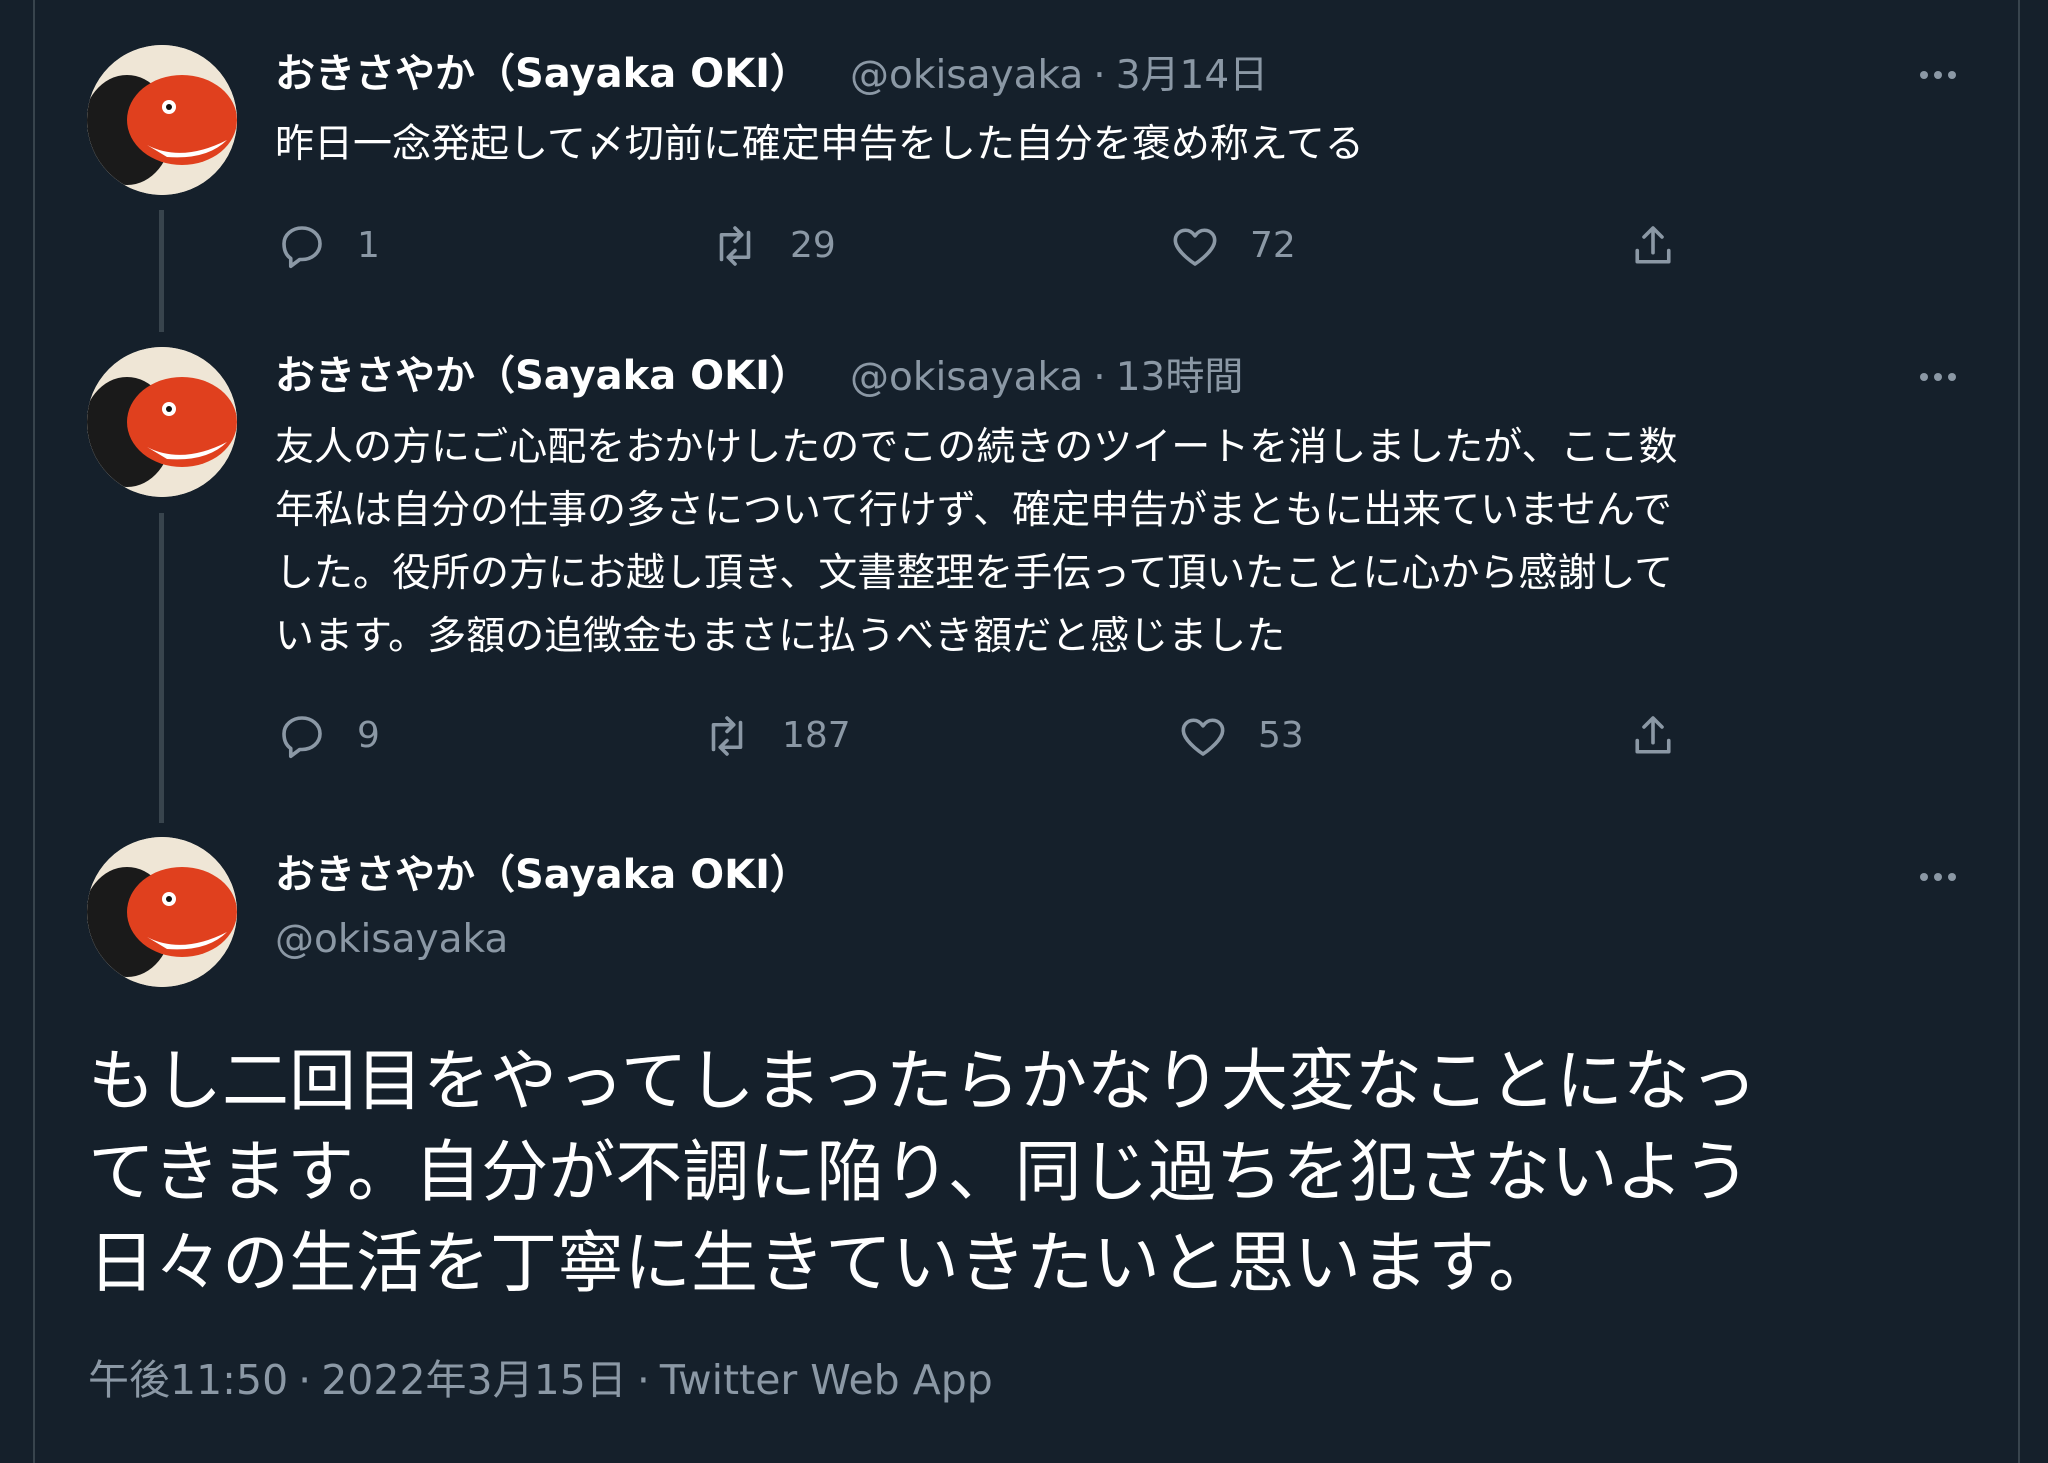 The width and height of the screenshot is (2048, 1463). I want to click on retweet-count: 187, so click(816, 735).